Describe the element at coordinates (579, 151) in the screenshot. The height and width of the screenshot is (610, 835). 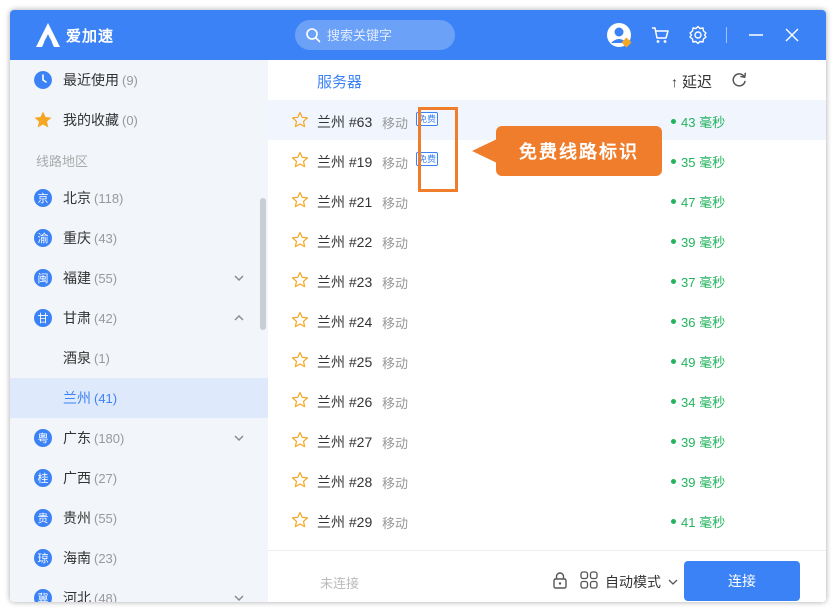
I see `annotation-callout: 免费线路标识` at that location.